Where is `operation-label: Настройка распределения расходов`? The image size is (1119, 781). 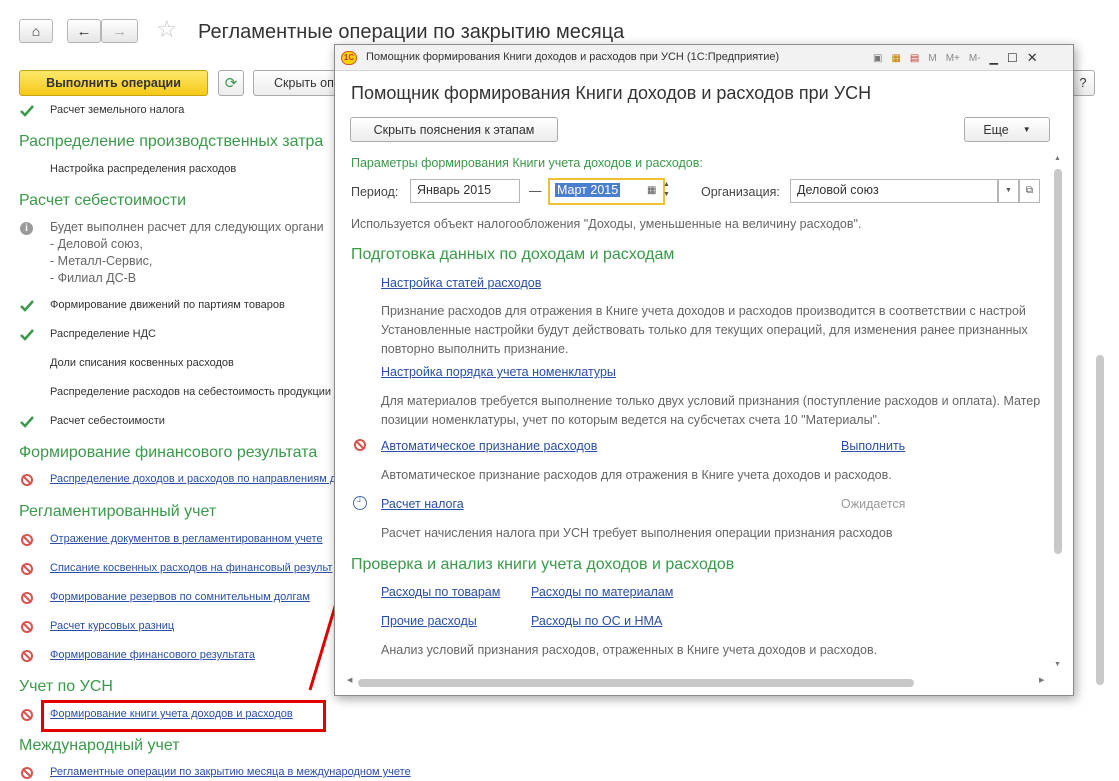 operation-label: Настройка распределения расходов is located at coordinates (143, 169).